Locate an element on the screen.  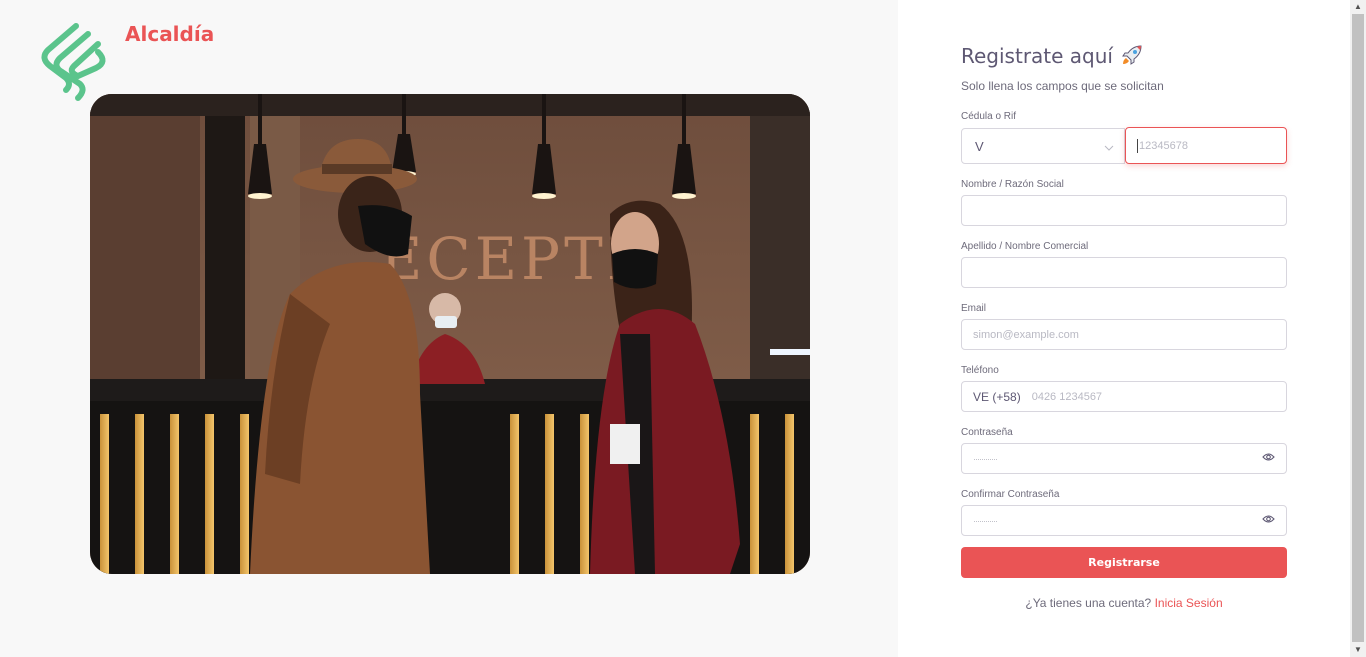
login-prompt: ¿Ya tienes una cuenta? Inicia Sesión is located at coordinates (1124, 603).